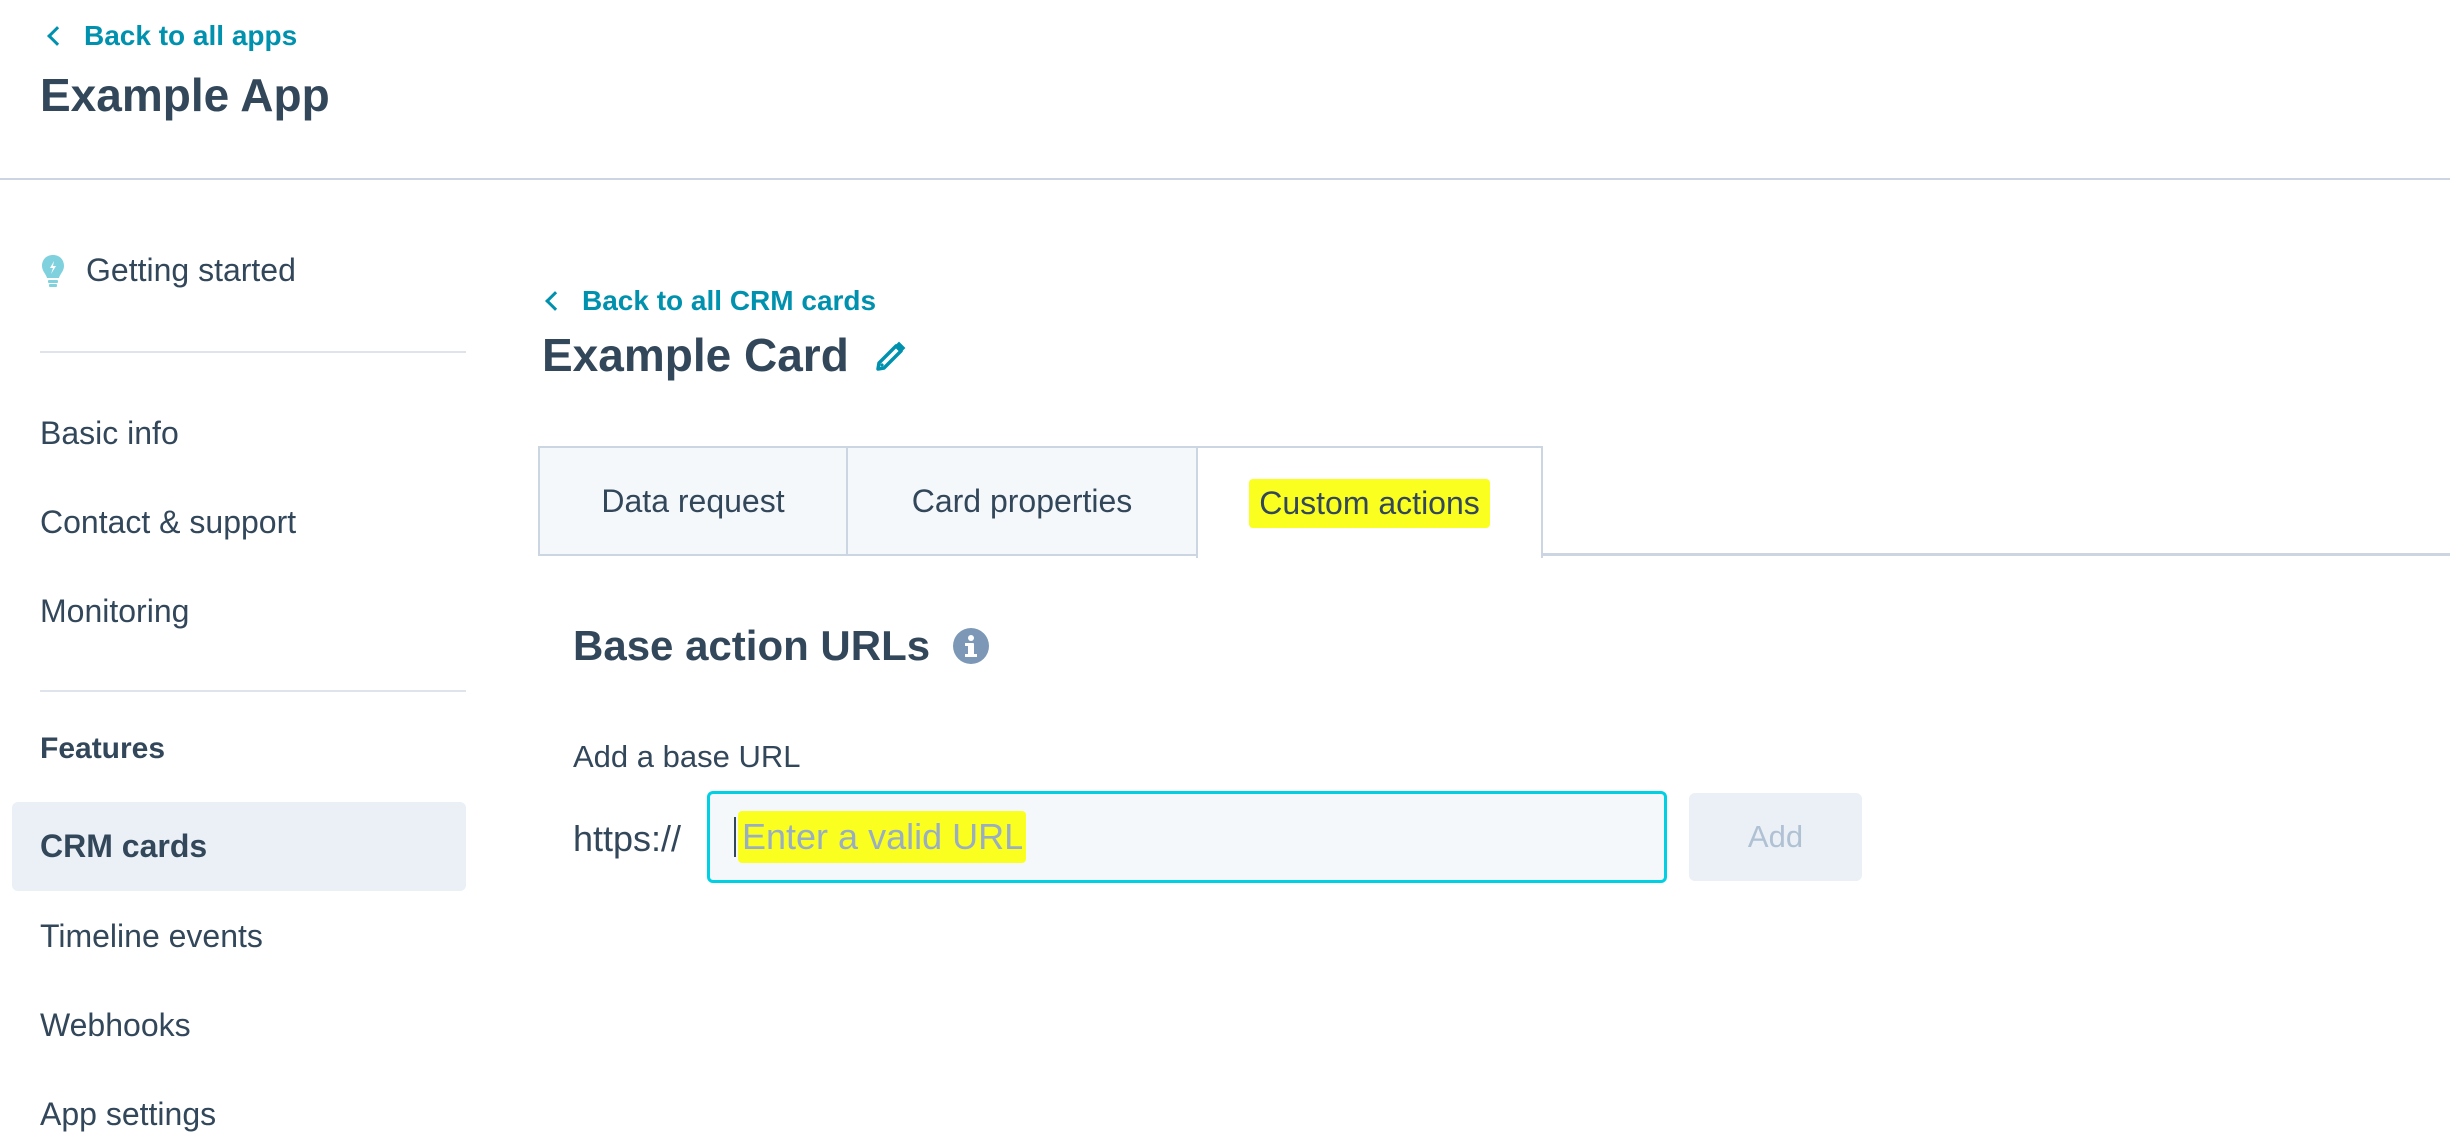 The height and width of the screenshot is (1144, 2450). What do you see at coordinates (239, 846) in the screenshot?
I see `sidebar-item-crm-cards: CRM cards` at bounding box center [239, 846].